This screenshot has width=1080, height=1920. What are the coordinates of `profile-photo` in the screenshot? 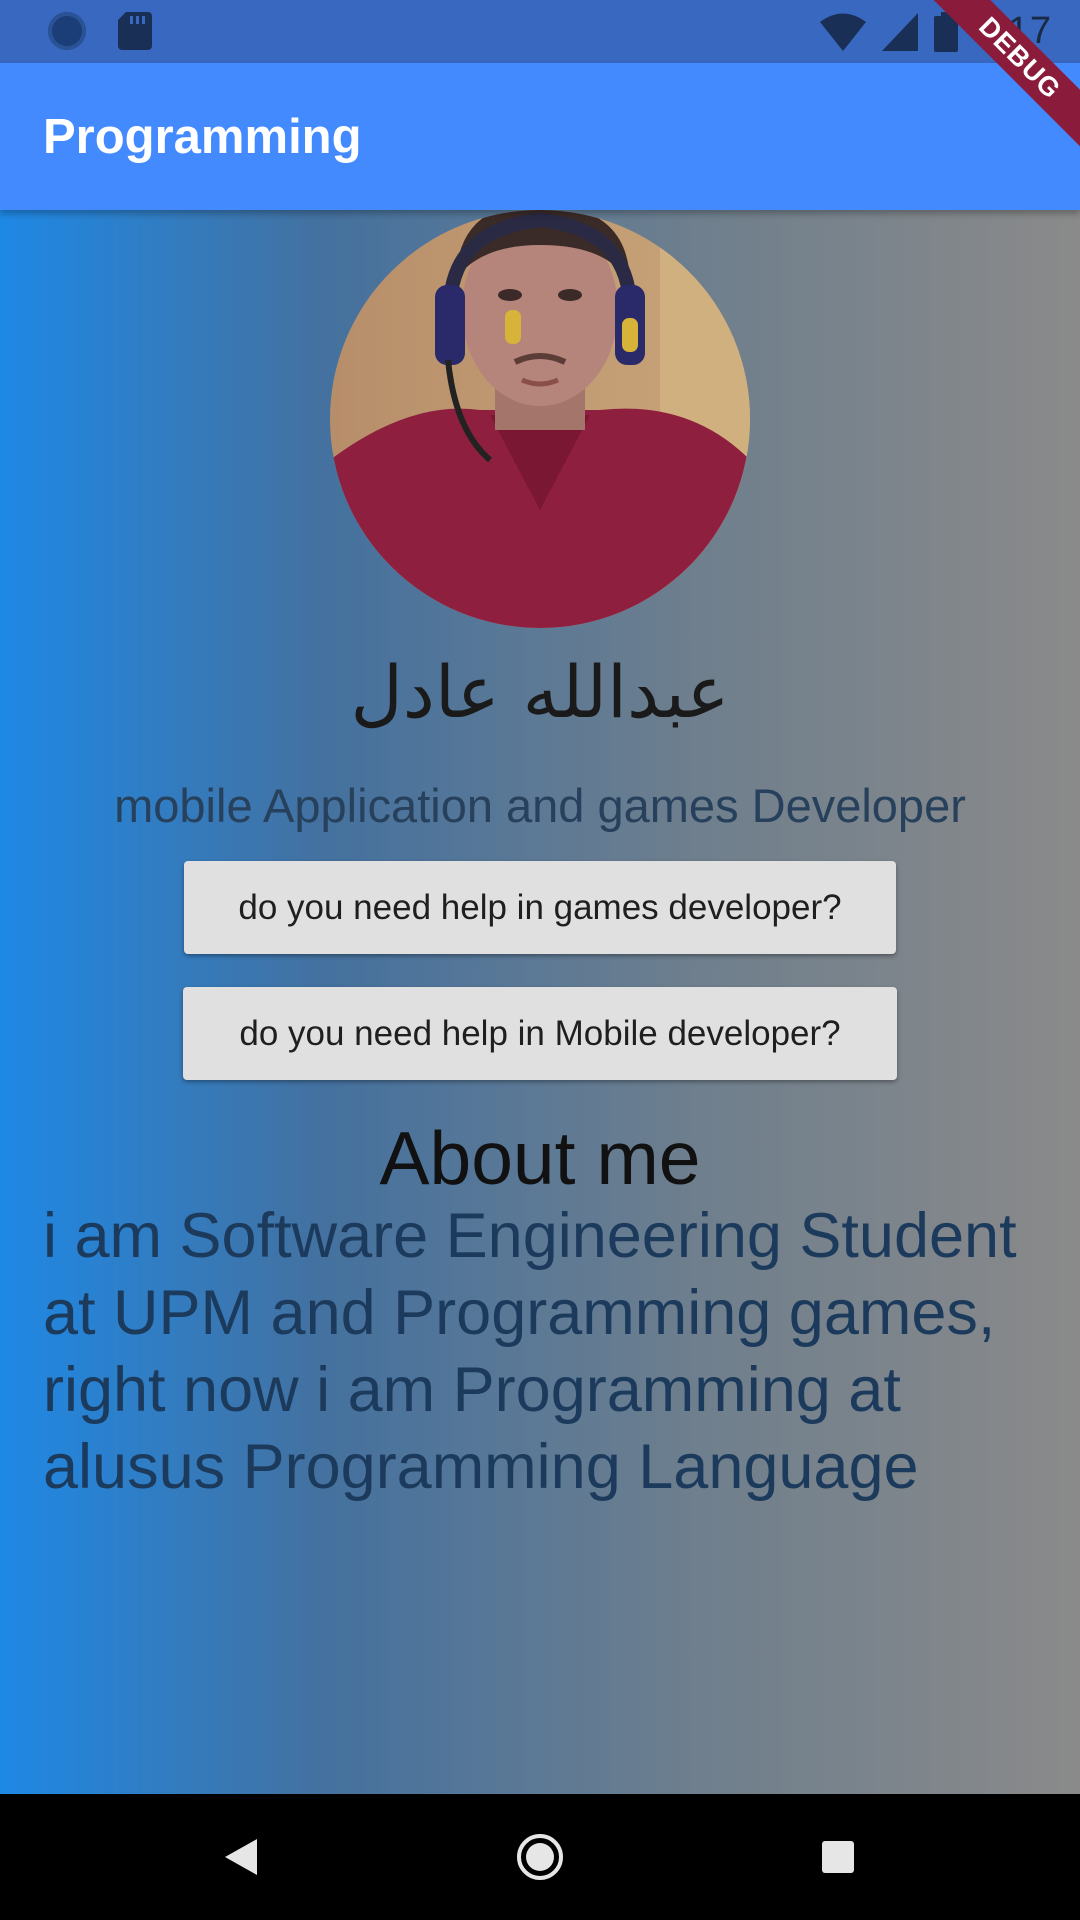 It's located at (540, 419).